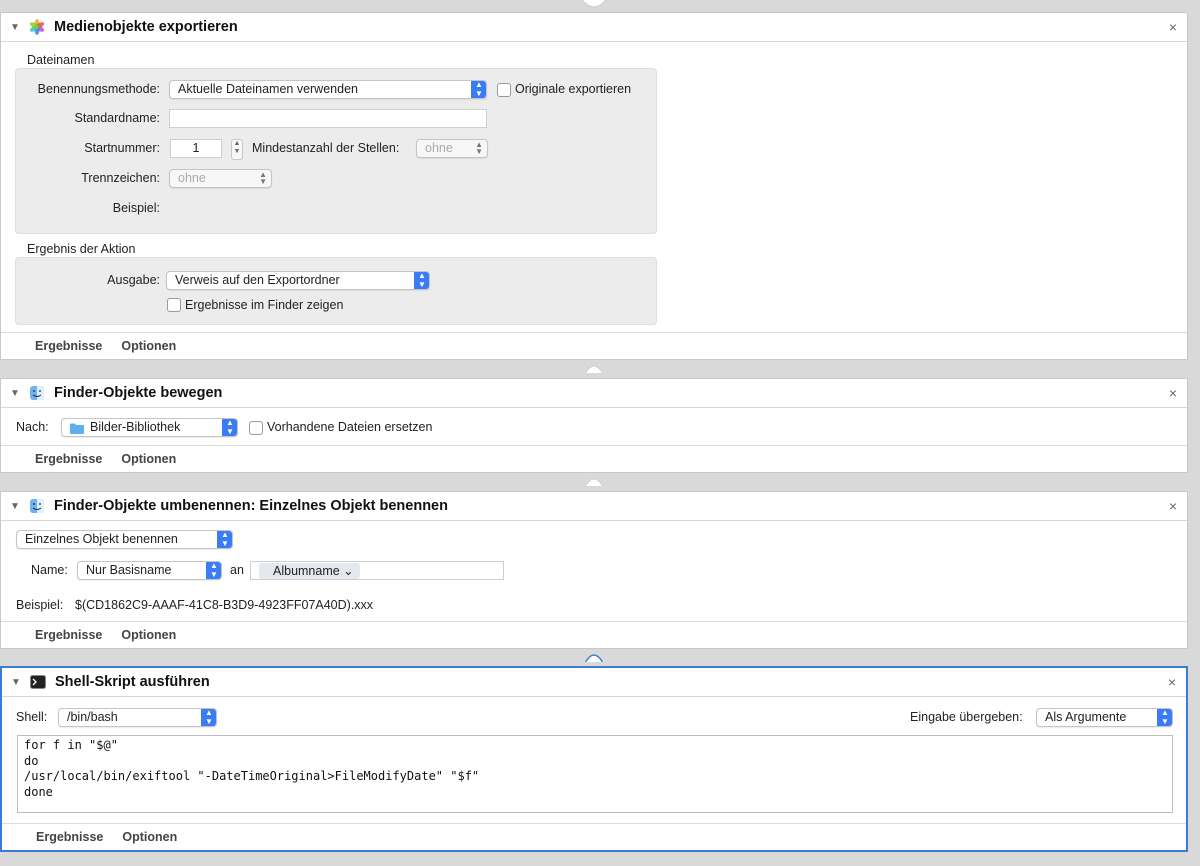 This screenshot has width=1200, height=866. What do you see at coordinates (49, 570) in the screenshot?
I see `name-label: Name:` at bounding box center [49, 570].